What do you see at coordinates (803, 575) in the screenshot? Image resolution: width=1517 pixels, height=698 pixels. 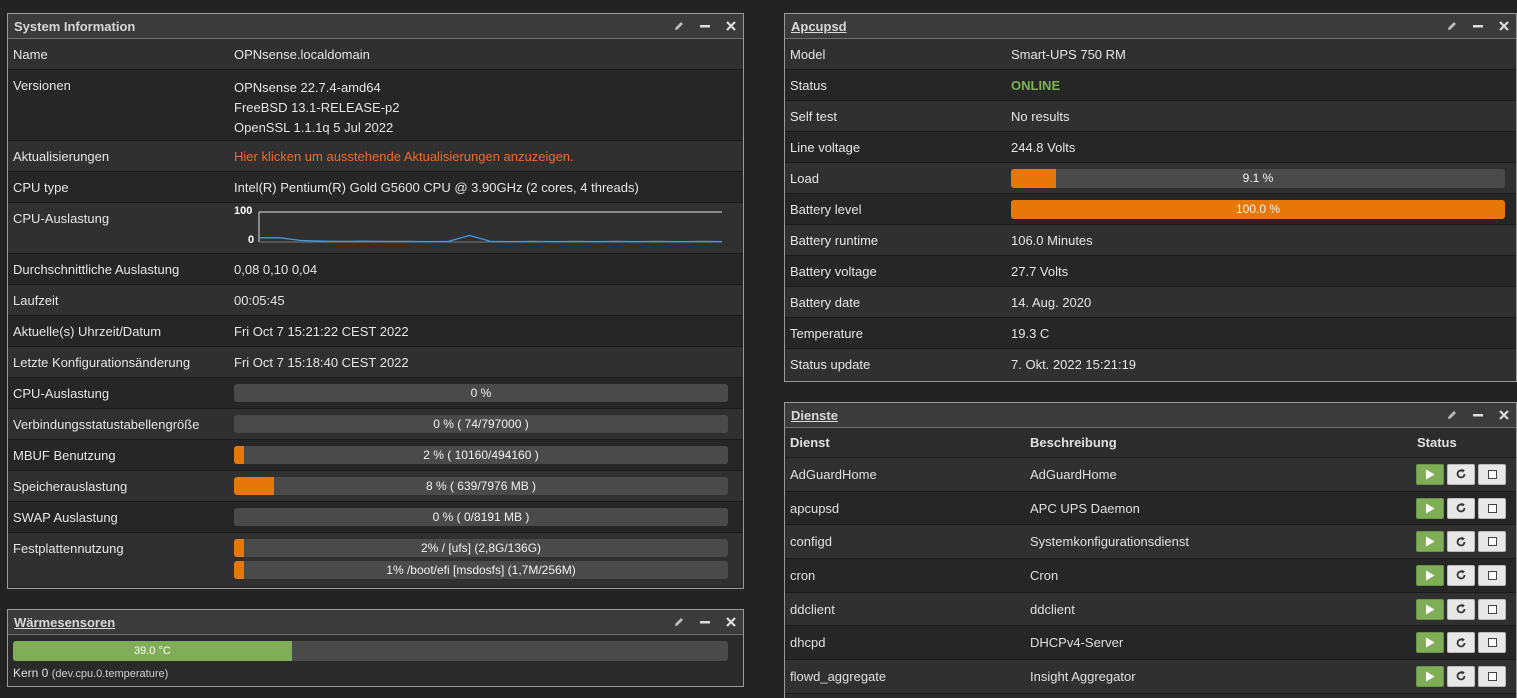 I see `service-name: cron` at bounding box center [803, 575].